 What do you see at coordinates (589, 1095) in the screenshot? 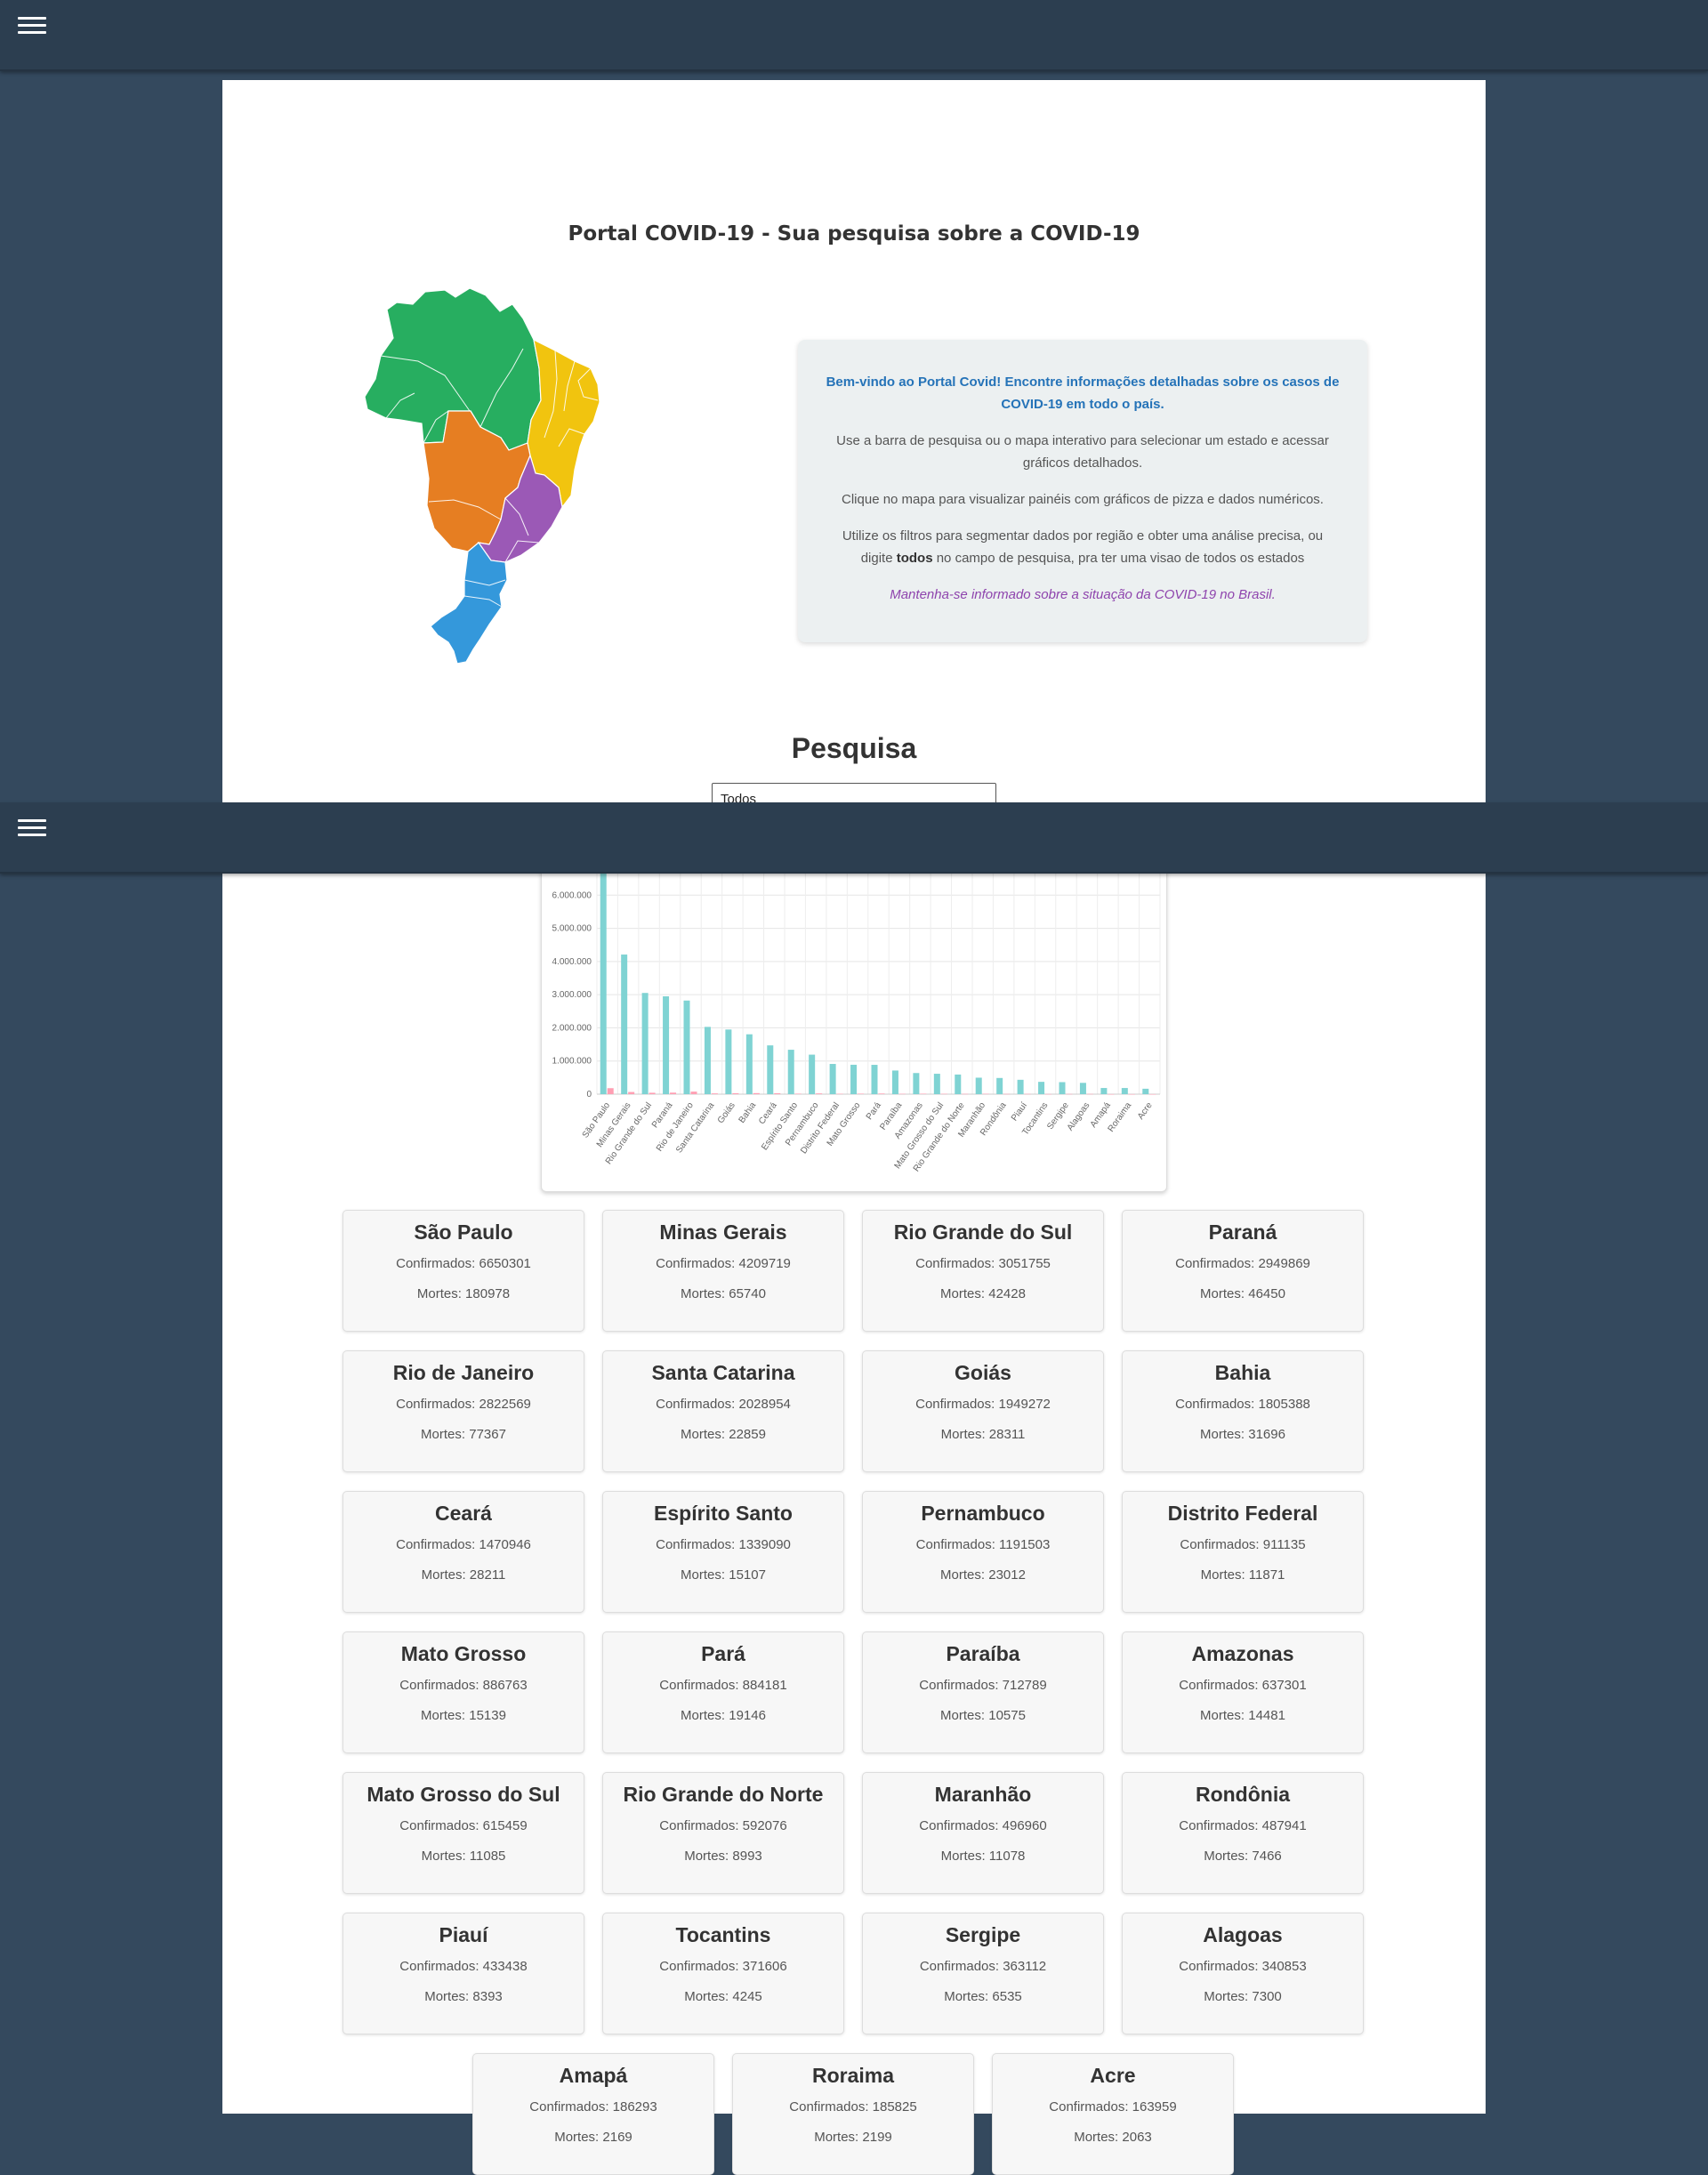
I see `chart-y-tick-label: 0` at bounding box center [589, 1095].